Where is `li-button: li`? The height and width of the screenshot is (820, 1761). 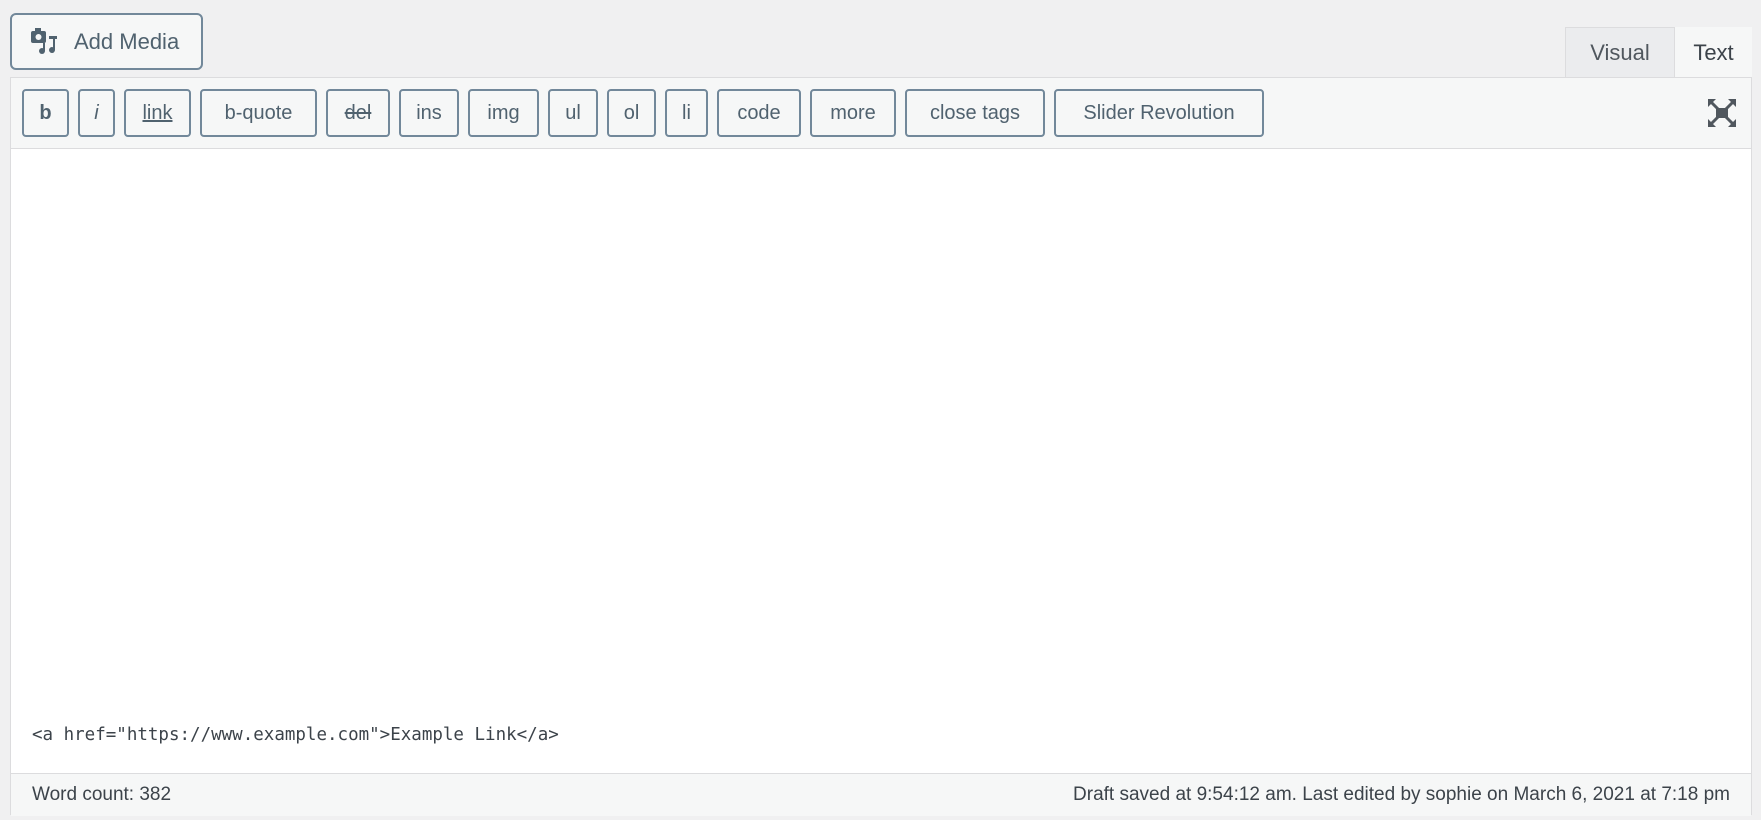
li-button: li is located at coordinates (686, 113).